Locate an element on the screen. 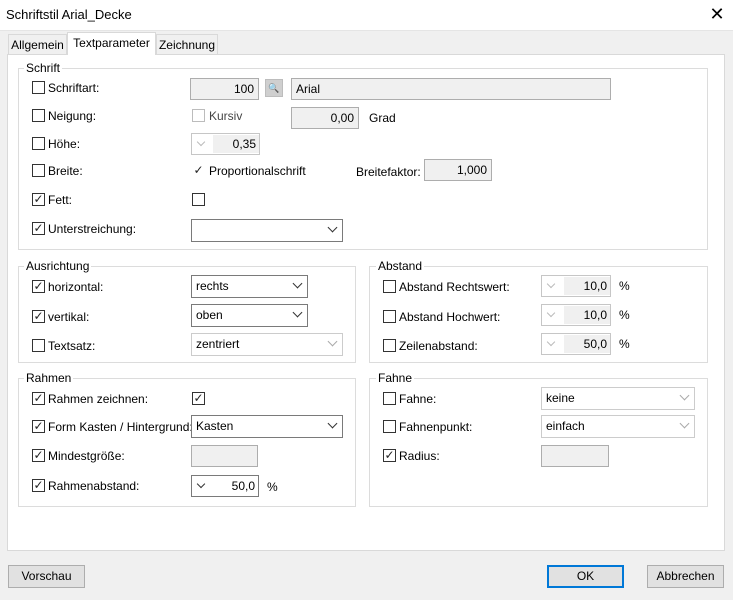 This screenshot has height=600, width=733. zeilenabstand-unit: % is located at coordinates (624, 344).